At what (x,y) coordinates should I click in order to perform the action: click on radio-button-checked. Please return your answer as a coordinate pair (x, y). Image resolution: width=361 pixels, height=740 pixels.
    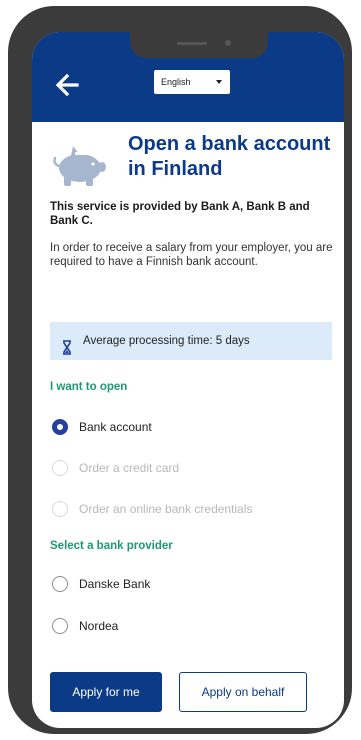
    Looking at the image, I should click on (60, 427).